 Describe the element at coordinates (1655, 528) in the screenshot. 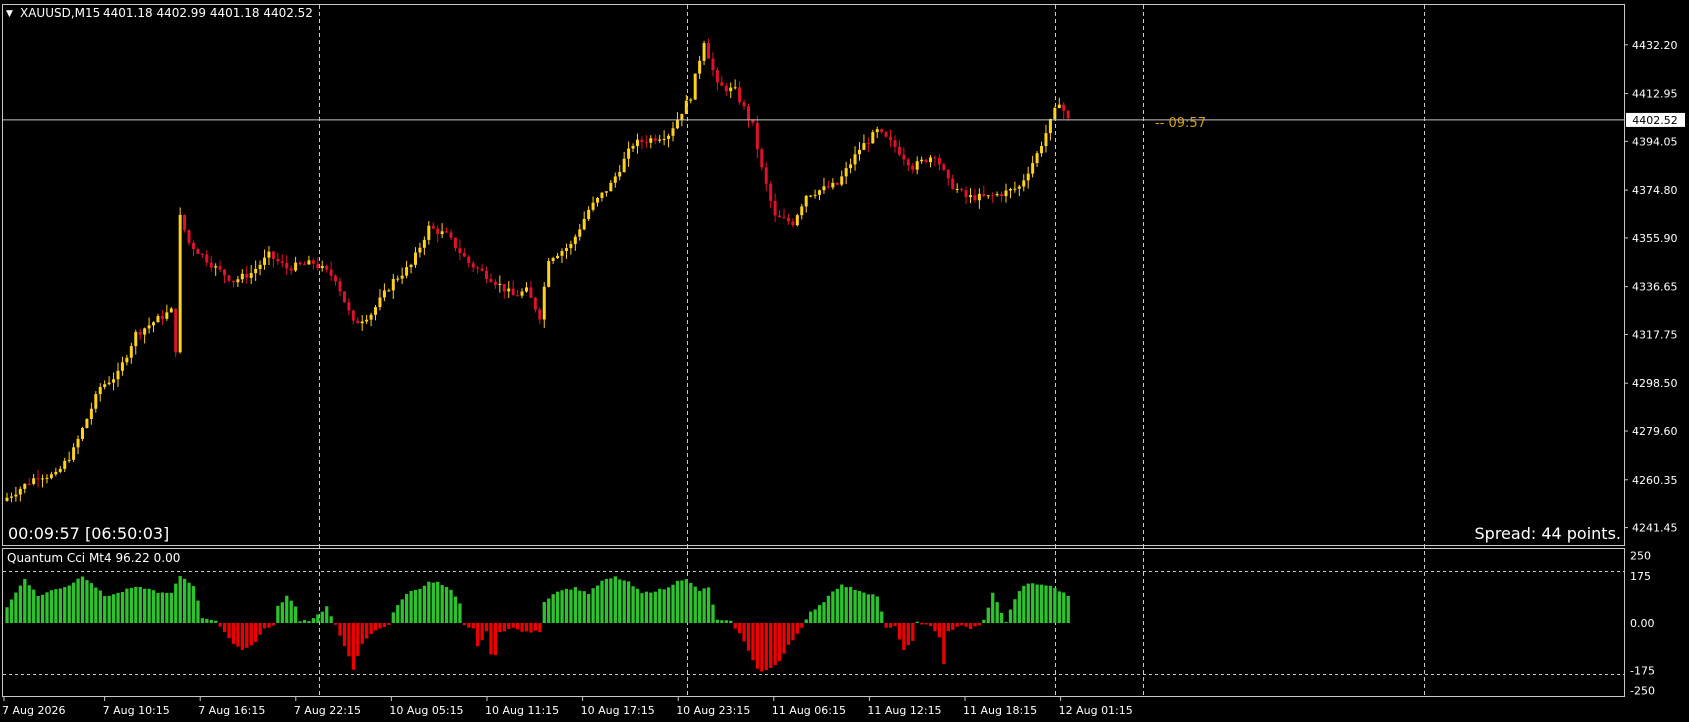

I see `price-tick-label: 4241.45` at that location.